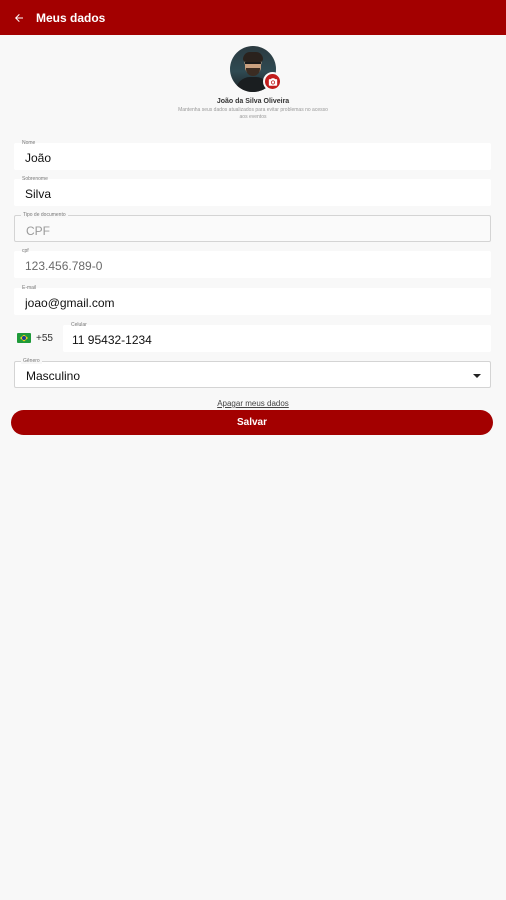 Image resolution: width=506 pixels, height=900 pixels. What do you see at coordinates (246, 231) in the screenshot?
I see `document-type-input` at bounding box center [246, 231].